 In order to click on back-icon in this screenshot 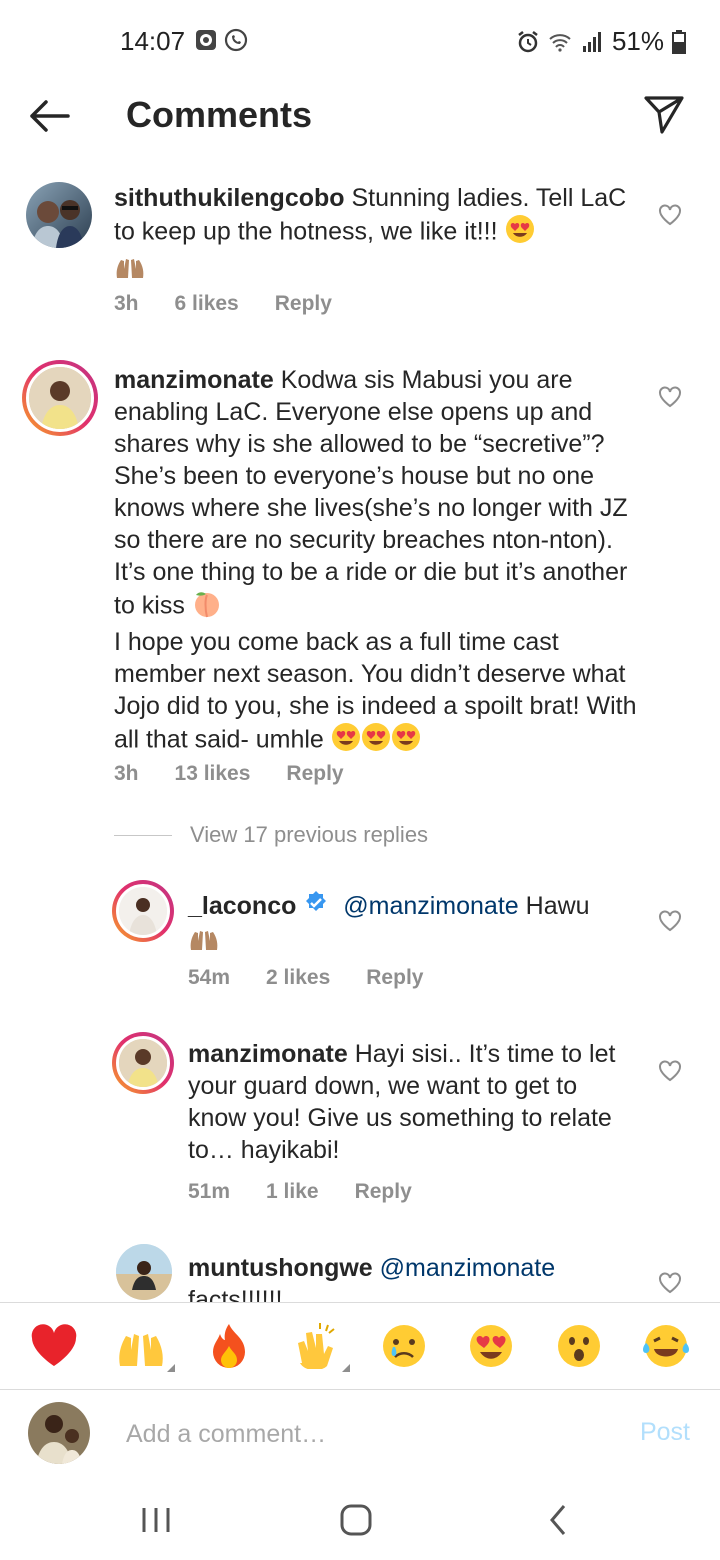, I will do `click(560, 1520)`.